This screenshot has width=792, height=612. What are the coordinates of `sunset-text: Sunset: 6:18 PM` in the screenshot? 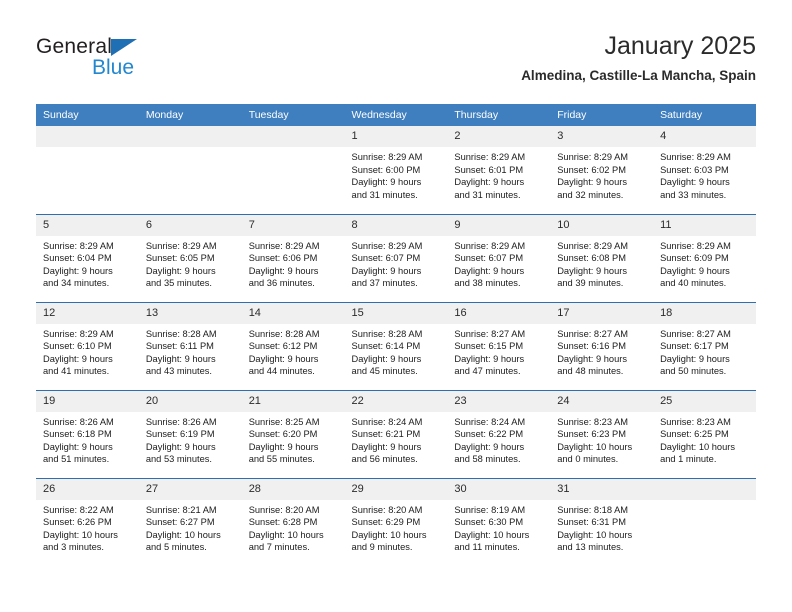 It's located at (77, 434).